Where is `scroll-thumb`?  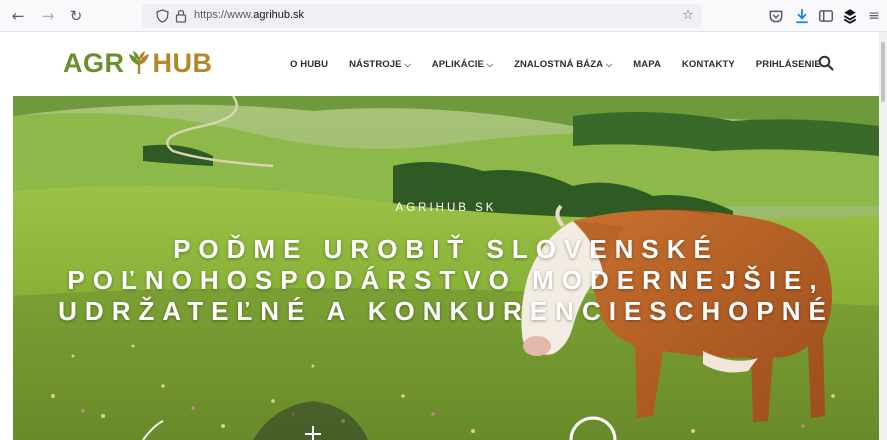
scroll-thumb is located at coordinates (883, 72).